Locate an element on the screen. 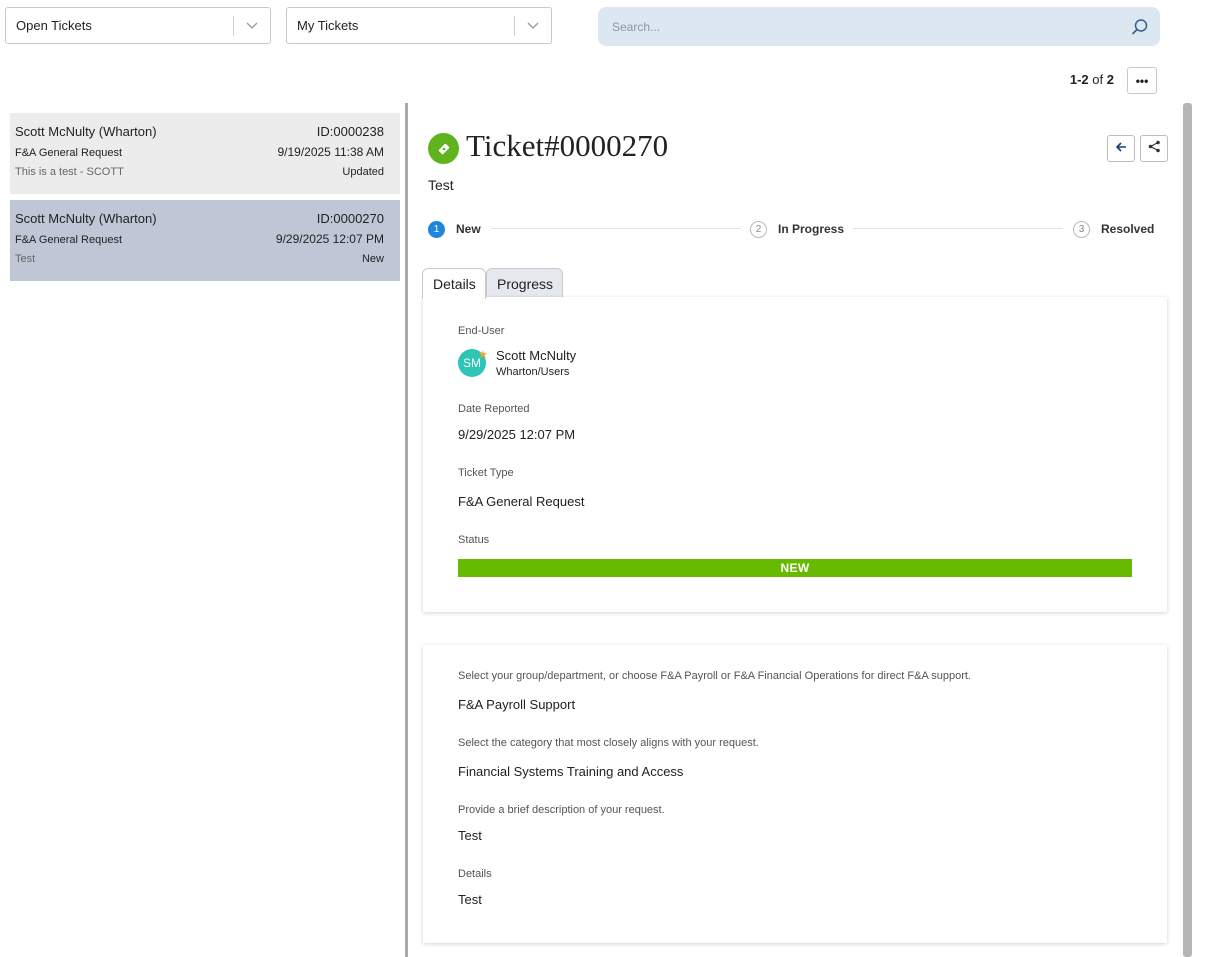 This screenshot has width=1208, height=957. date-reported-value: 9/29/2025 12:07 PM is located at coordinates (517, 434).